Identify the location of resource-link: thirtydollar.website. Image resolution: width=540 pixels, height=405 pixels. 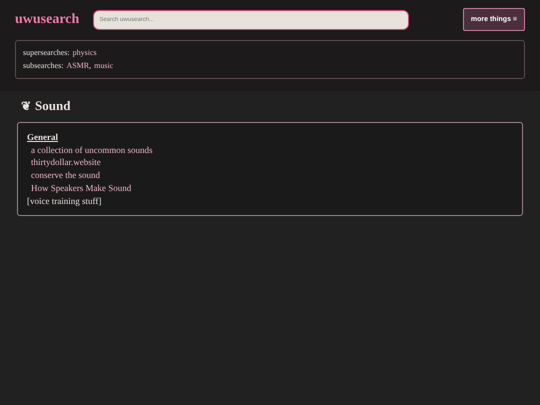
(66, 162).